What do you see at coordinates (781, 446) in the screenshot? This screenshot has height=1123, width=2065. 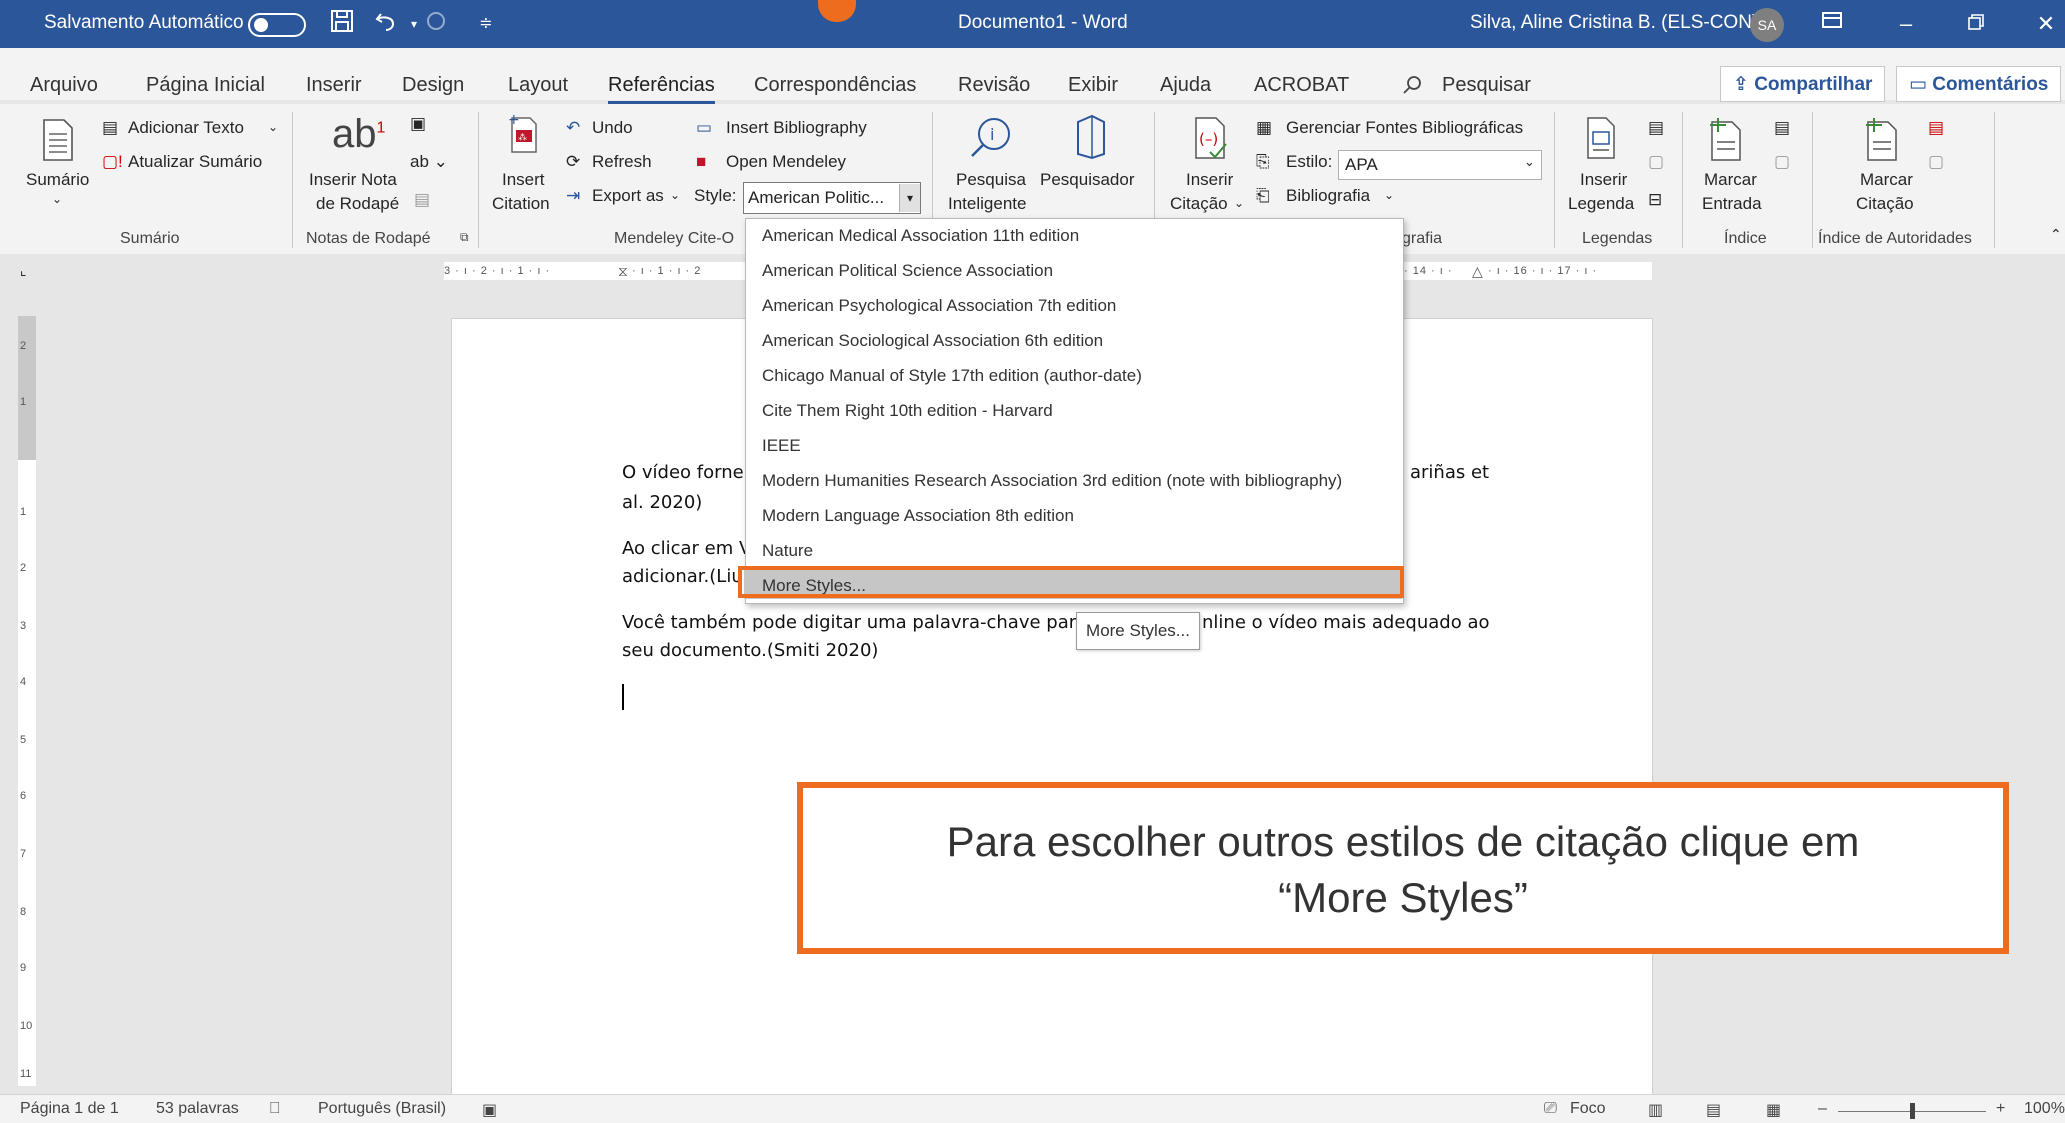 I see `style-option: IEEE` at bounding box center [781, 446].